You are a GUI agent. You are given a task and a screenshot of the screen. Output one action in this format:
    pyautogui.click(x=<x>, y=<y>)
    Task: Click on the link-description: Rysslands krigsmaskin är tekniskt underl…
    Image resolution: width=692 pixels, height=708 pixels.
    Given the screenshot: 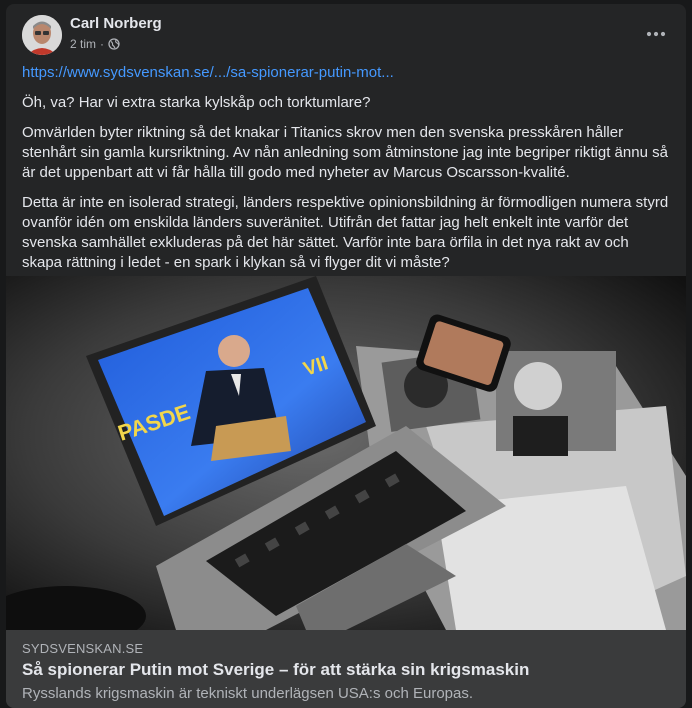 What is the action you would take?
    pyautogui.click(x=248, y=693)
    